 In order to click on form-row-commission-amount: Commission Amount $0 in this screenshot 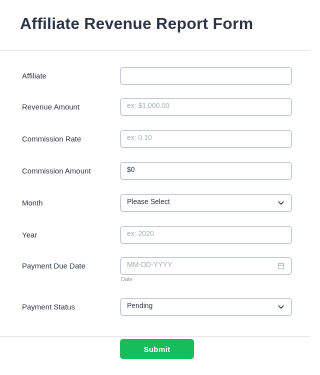, I will do `click(155, 171)`.